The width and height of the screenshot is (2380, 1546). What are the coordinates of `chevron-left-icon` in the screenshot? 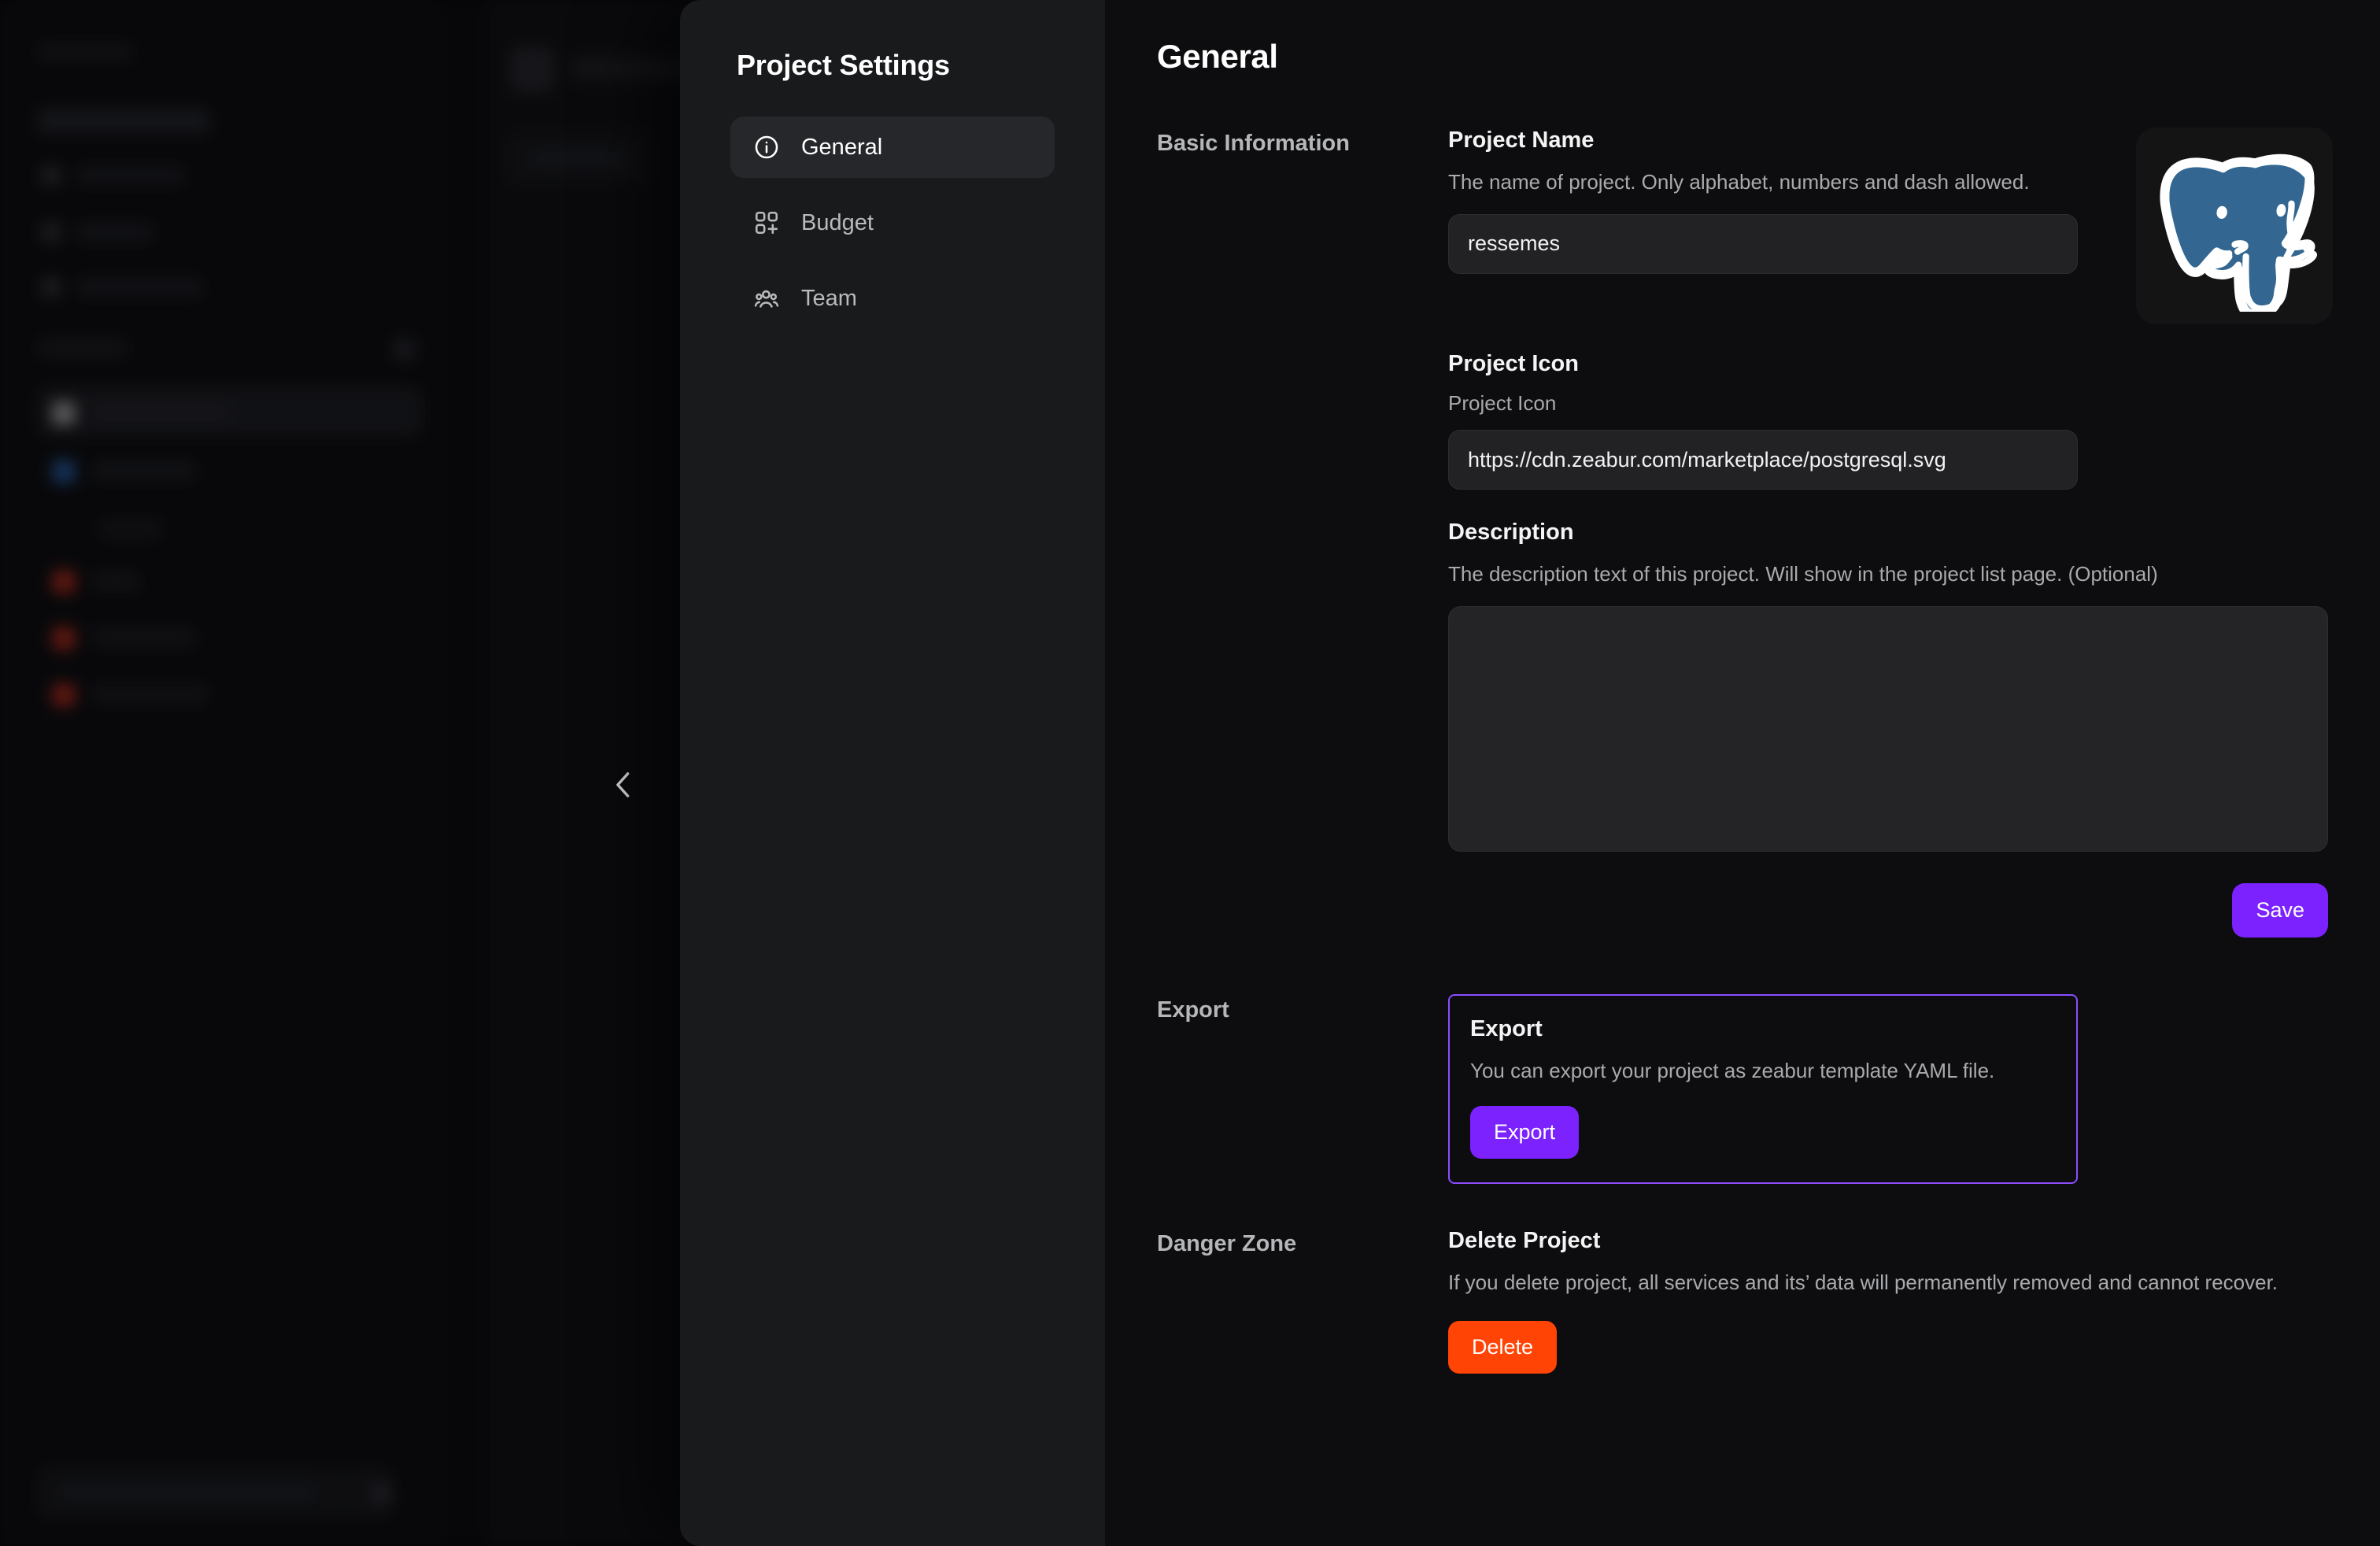 It's located at (623, 785).